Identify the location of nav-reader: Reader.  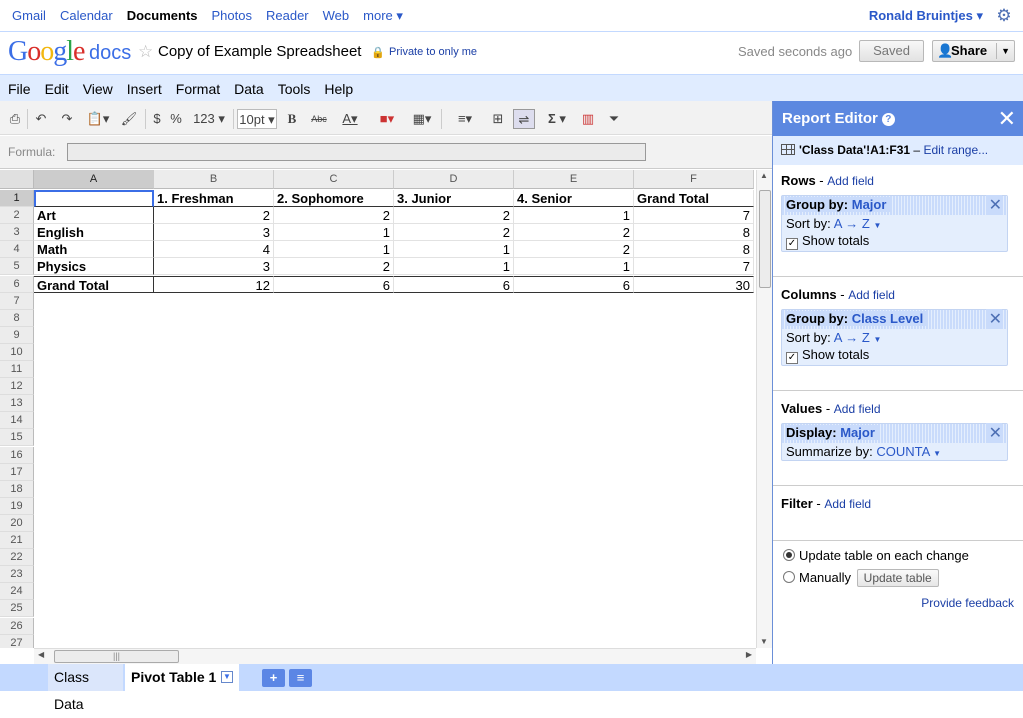
(287, 16).